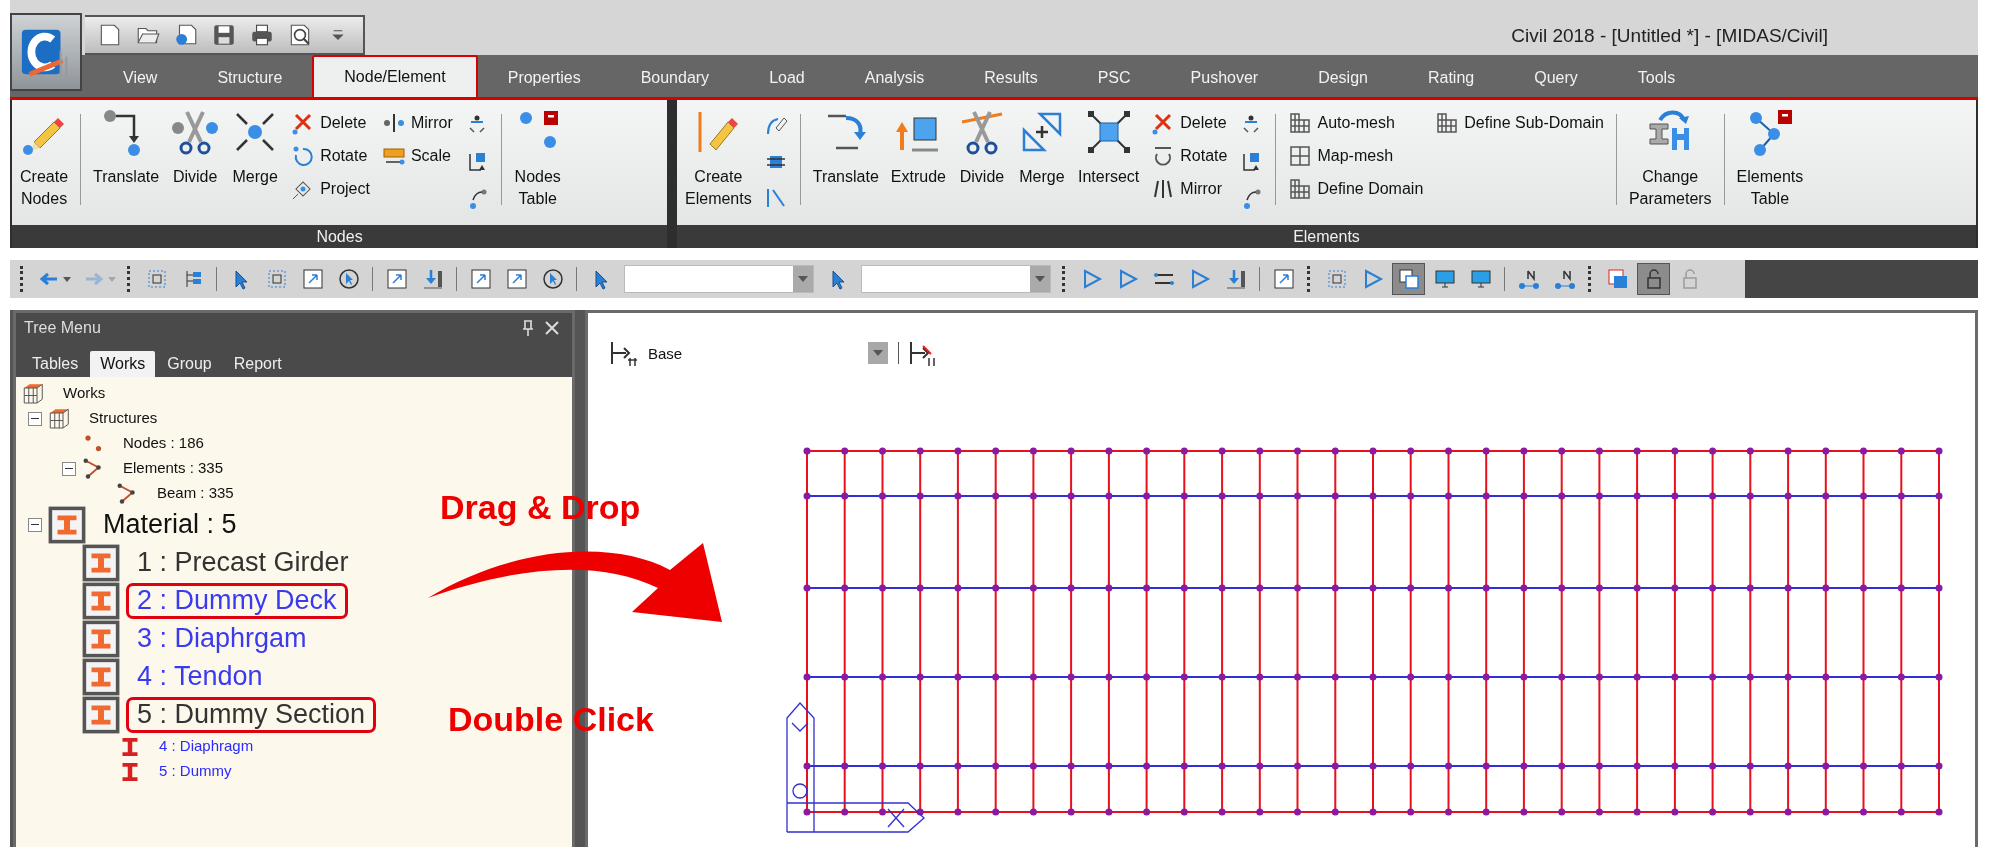 This screenshot has width=1989, height=847. I want to click on ribbon-button: Auto-mesh, so click(1356, 123).